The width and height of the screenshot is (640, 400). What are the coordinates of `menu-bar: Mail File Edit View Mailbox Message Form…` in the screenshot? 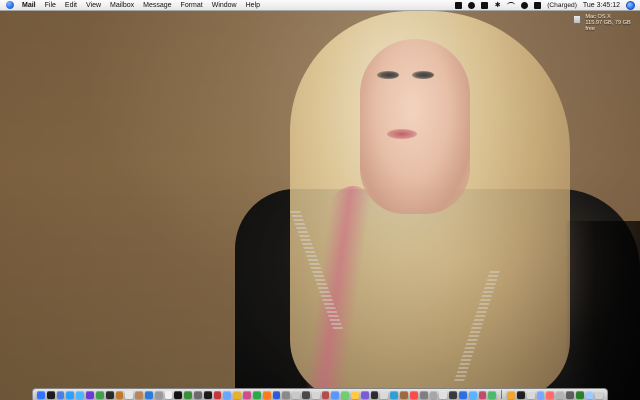 It's located at (320, 5).